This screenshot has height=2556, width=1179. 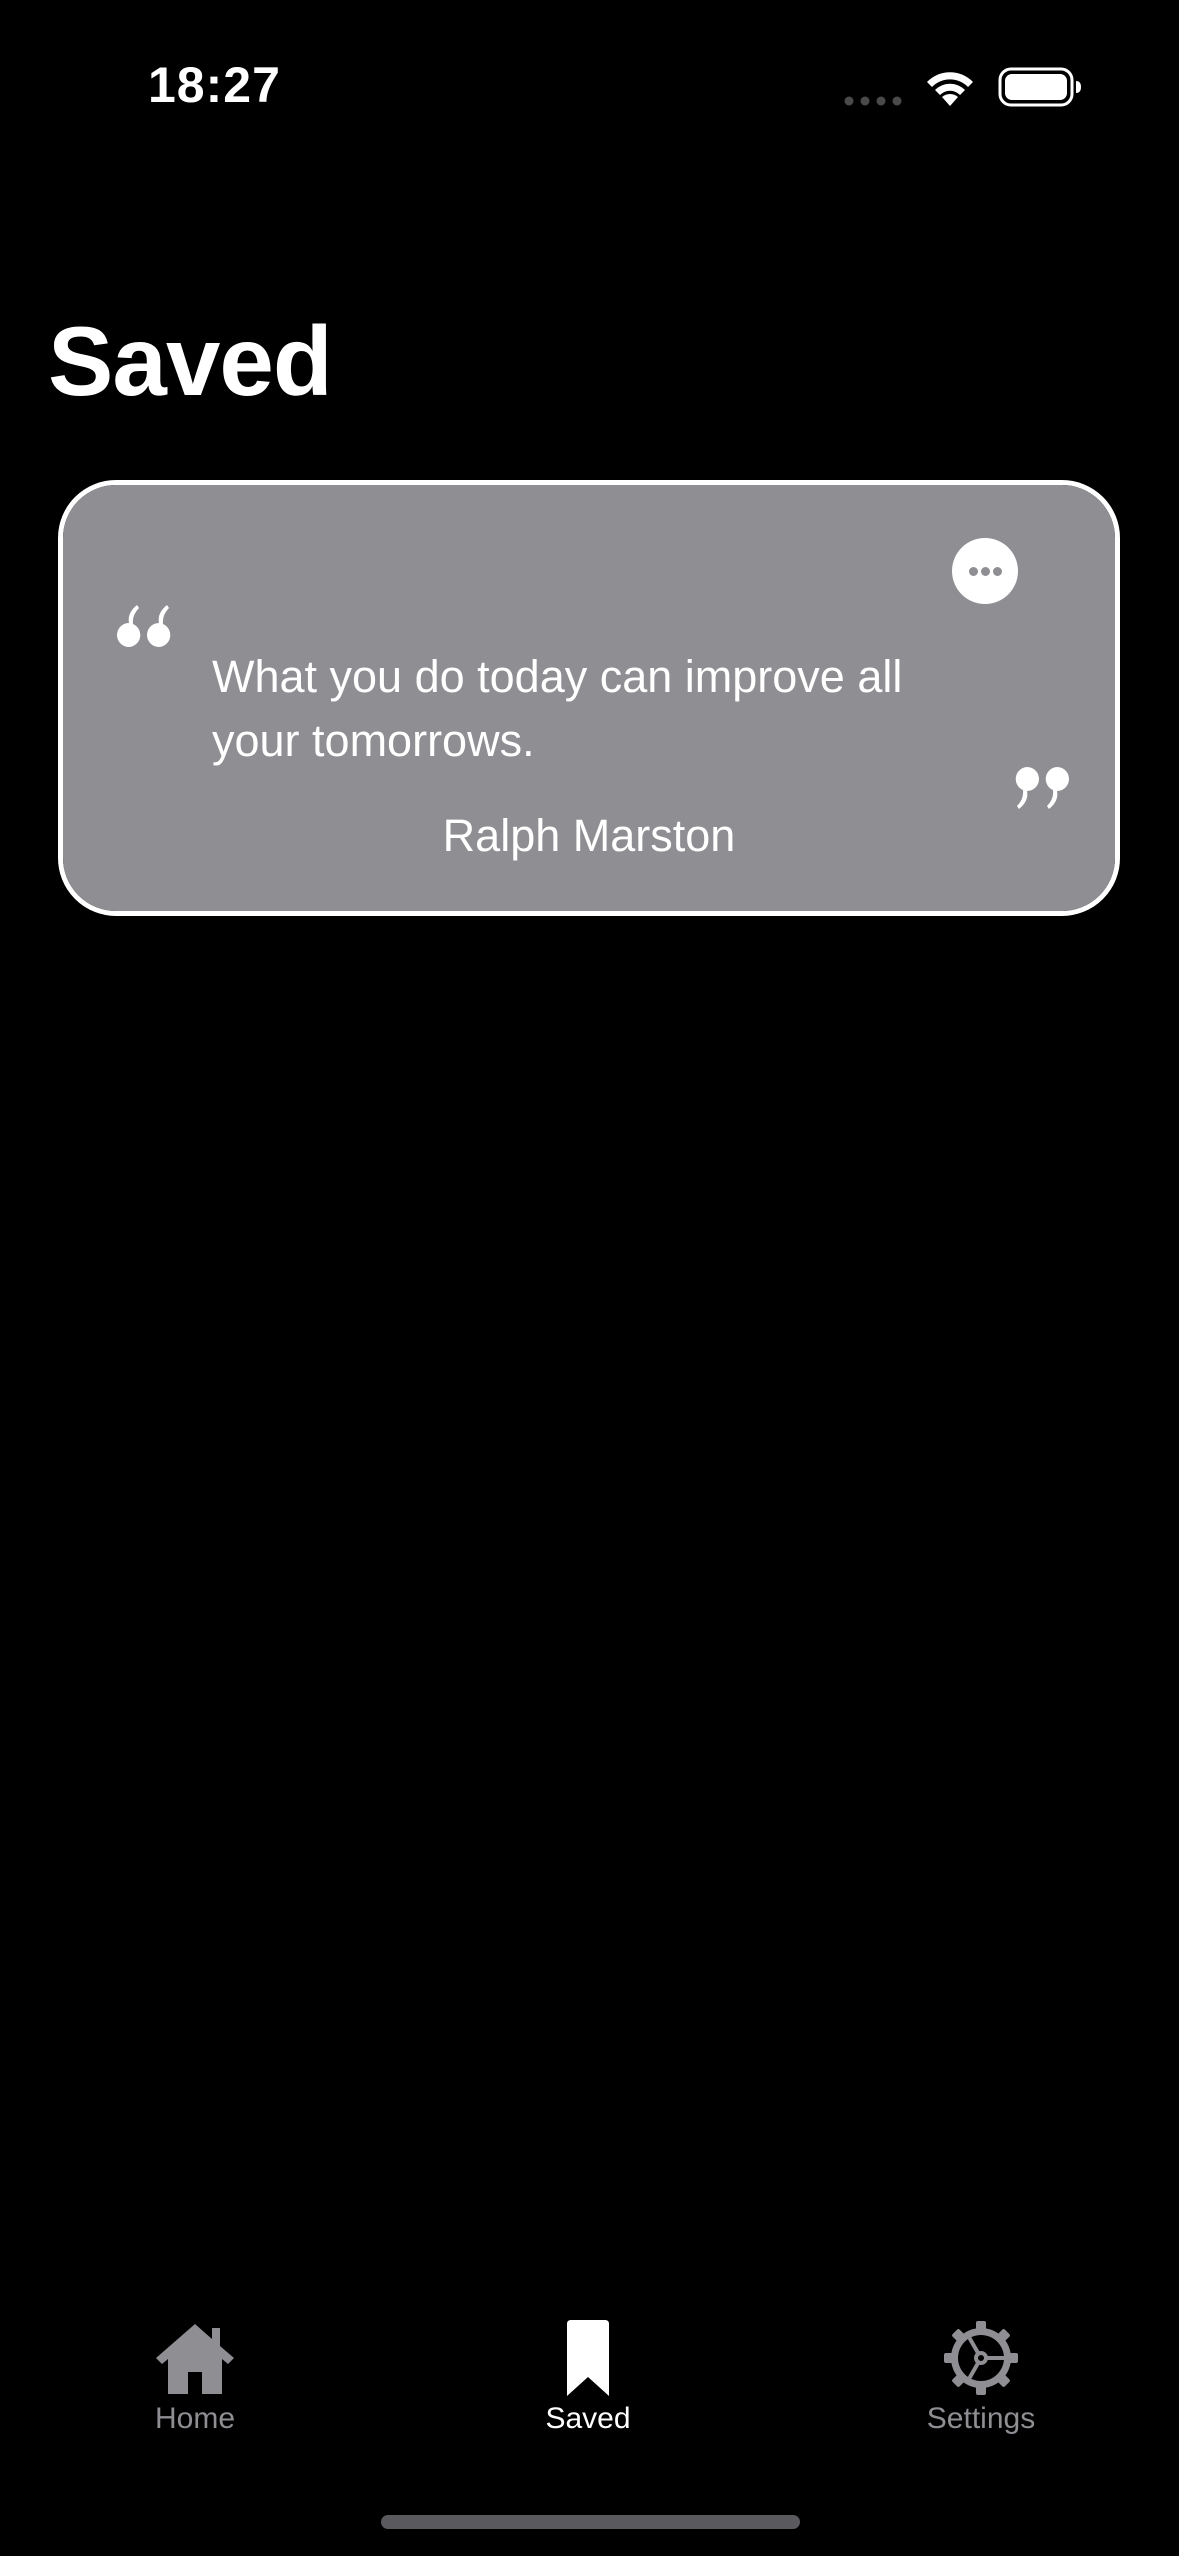 What do you see at coordinates (1039, 87) in the screenshot?
I see `battery-icon` at bounding box center [1039, 87].